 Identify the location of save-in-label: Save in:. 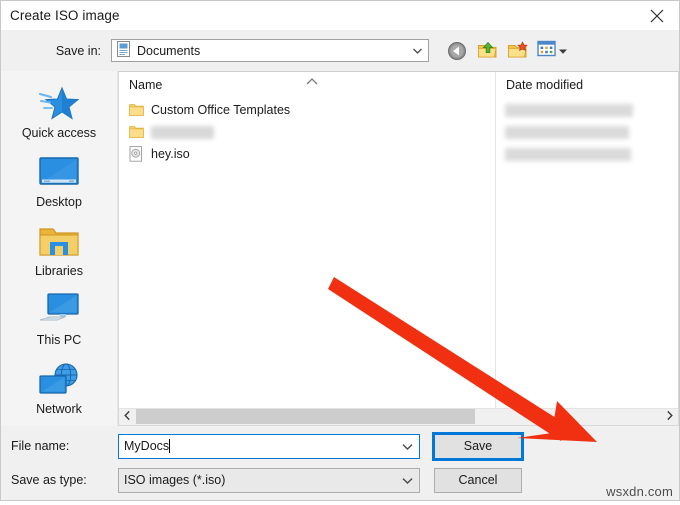
(78, 50).